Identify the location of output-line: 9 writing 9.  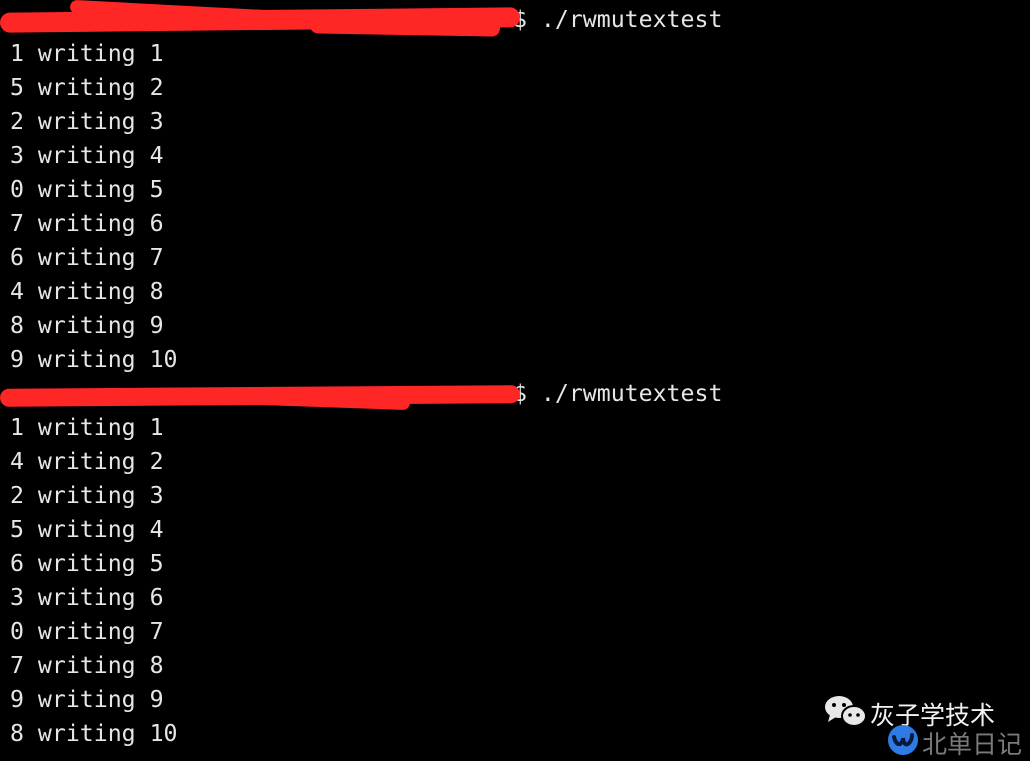
(87, 699).